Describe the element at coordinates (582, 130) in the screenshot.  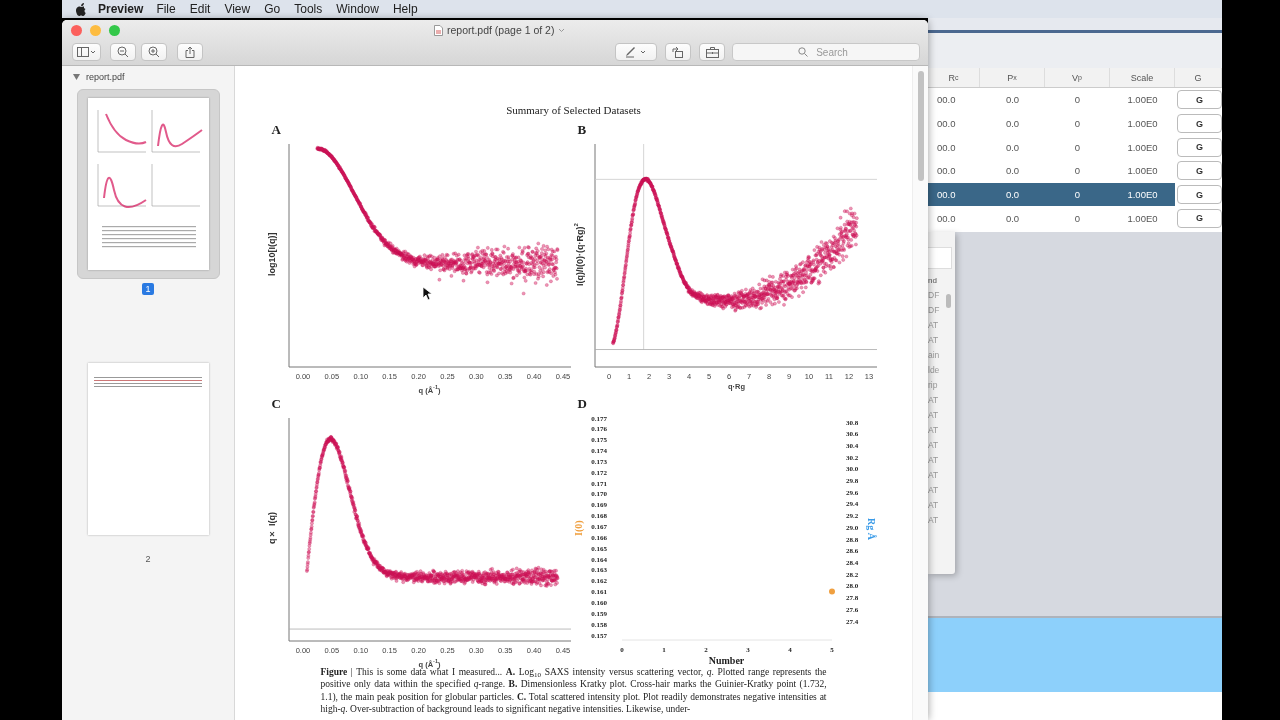
I see `panel-letter: B` at that location.